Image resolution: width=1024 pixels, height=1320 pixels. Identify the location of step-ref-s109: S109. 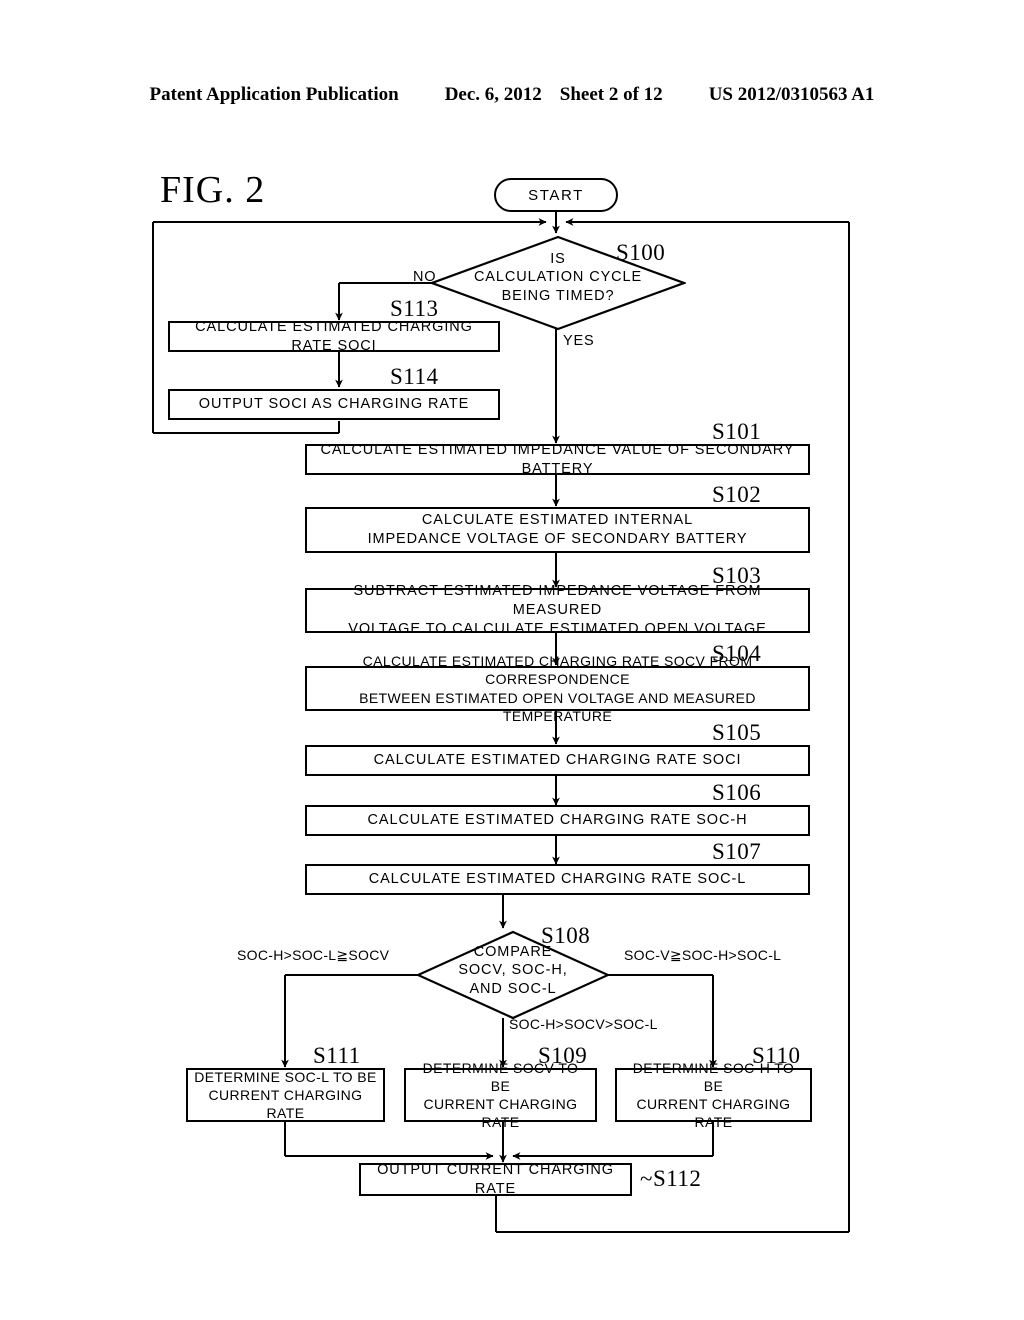
(563, 1055).